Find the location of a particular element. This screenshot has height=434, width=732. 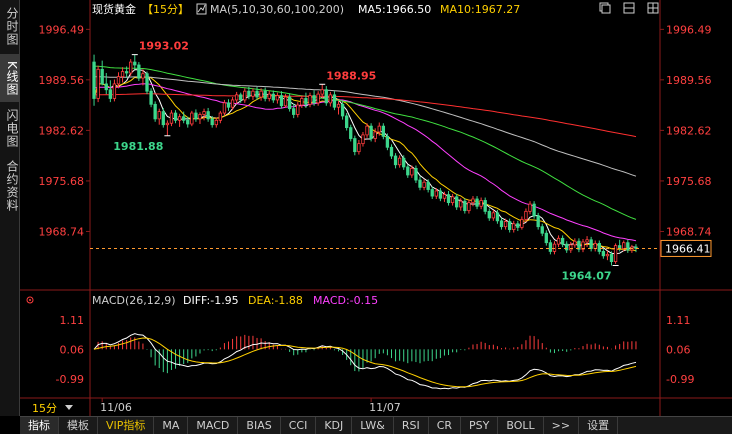

indicator-tab: CR is located at coordinates (445, 425).